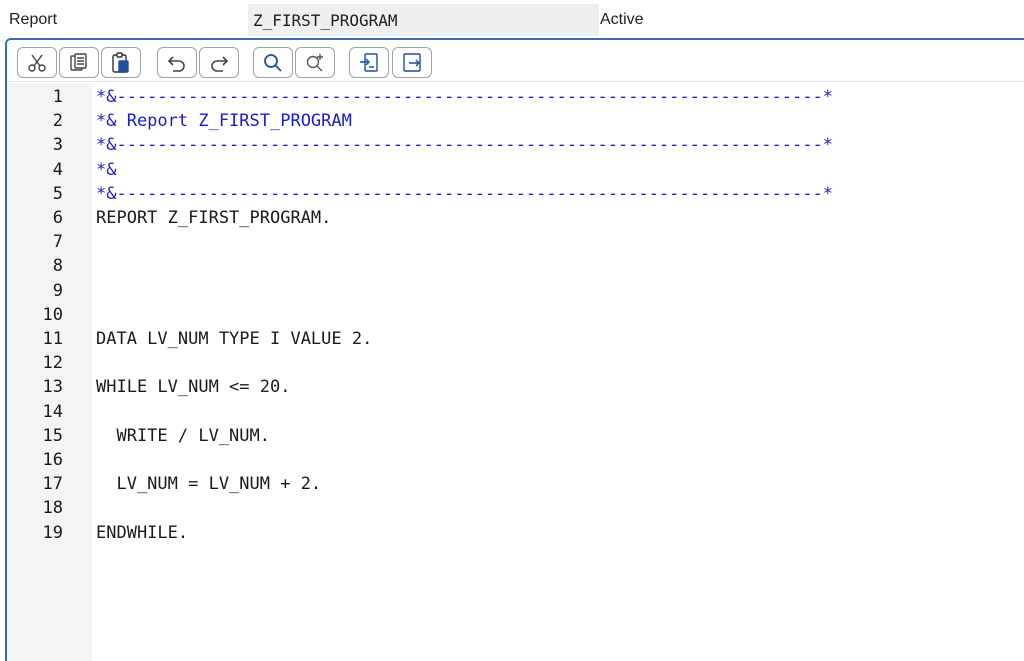 The width and height of the screenshot is (1024, 661). Describe the element at coordinates (515, 218) in the screenshot. I see `code-line: 6 REPORT Z_FIRST_PROGRAM.` at that location.